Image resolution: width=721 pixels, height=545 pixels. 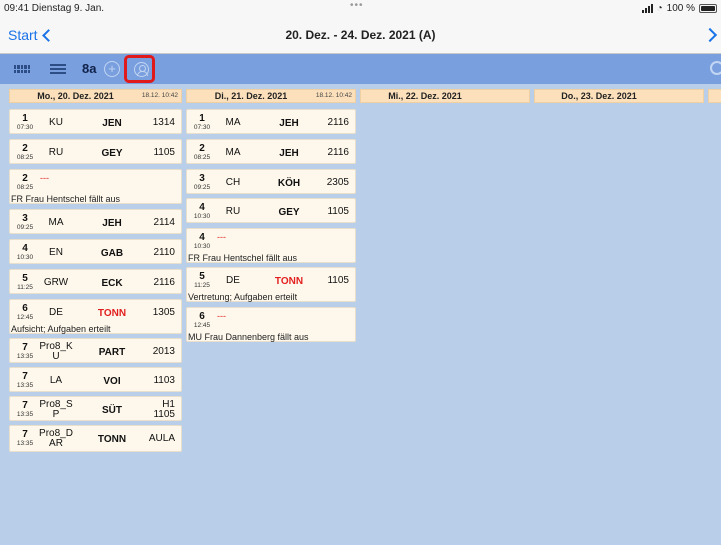 What do you see at coordinates (95, 281) in the screenshot?
I see `lesson-card: 5 11:25 GRW ECK 2116` at bounding box center [95, 281].